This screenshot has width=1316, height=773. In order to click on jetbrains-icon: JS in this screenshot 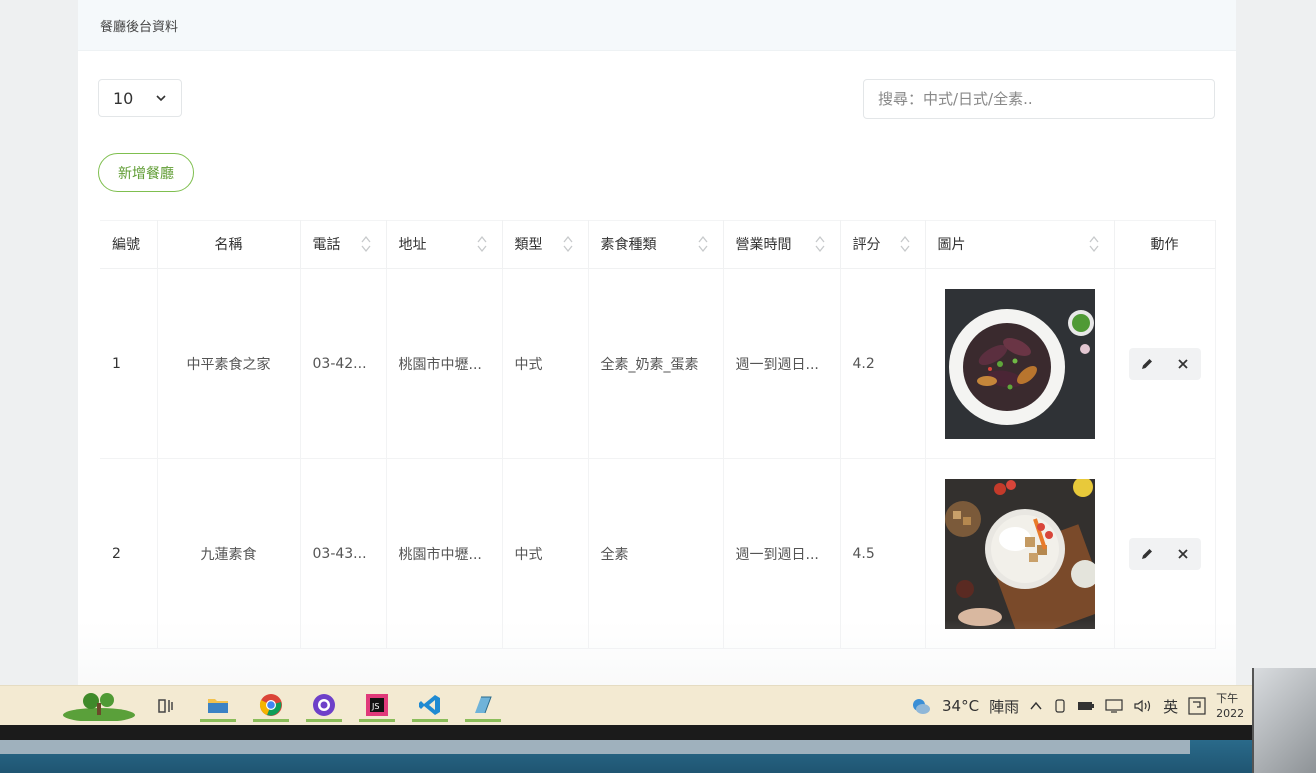, I will do `click(377, 706)`.